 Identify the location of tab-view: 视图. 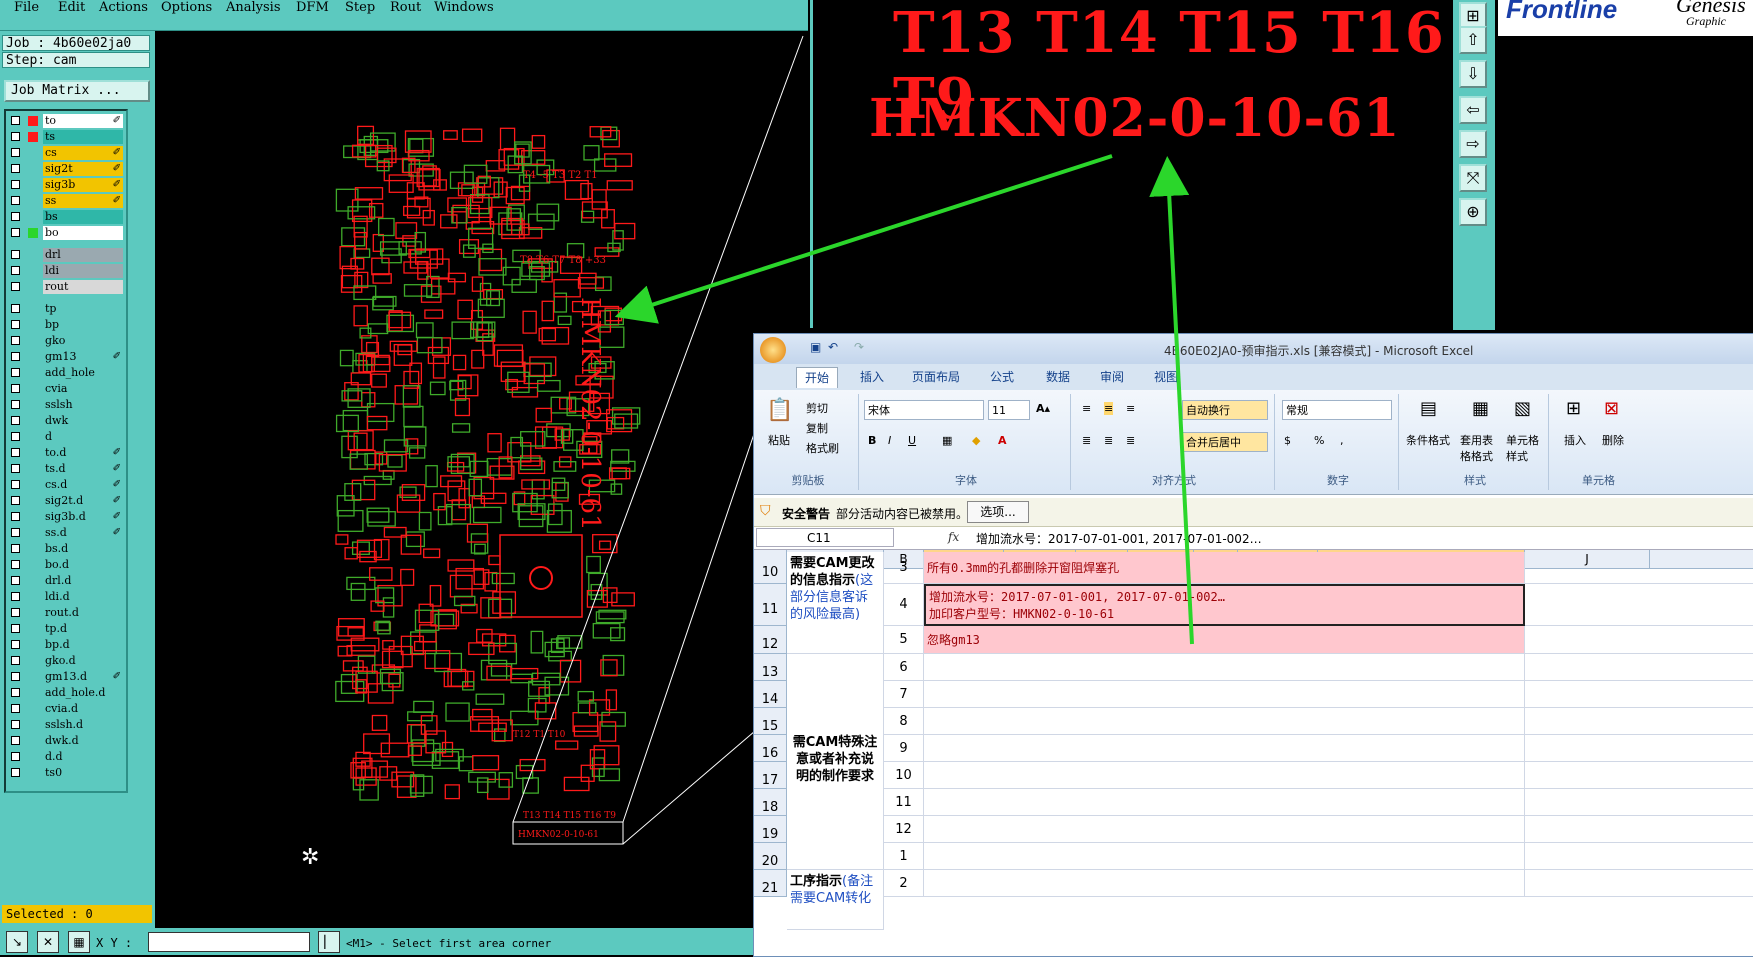
(1166, 377).